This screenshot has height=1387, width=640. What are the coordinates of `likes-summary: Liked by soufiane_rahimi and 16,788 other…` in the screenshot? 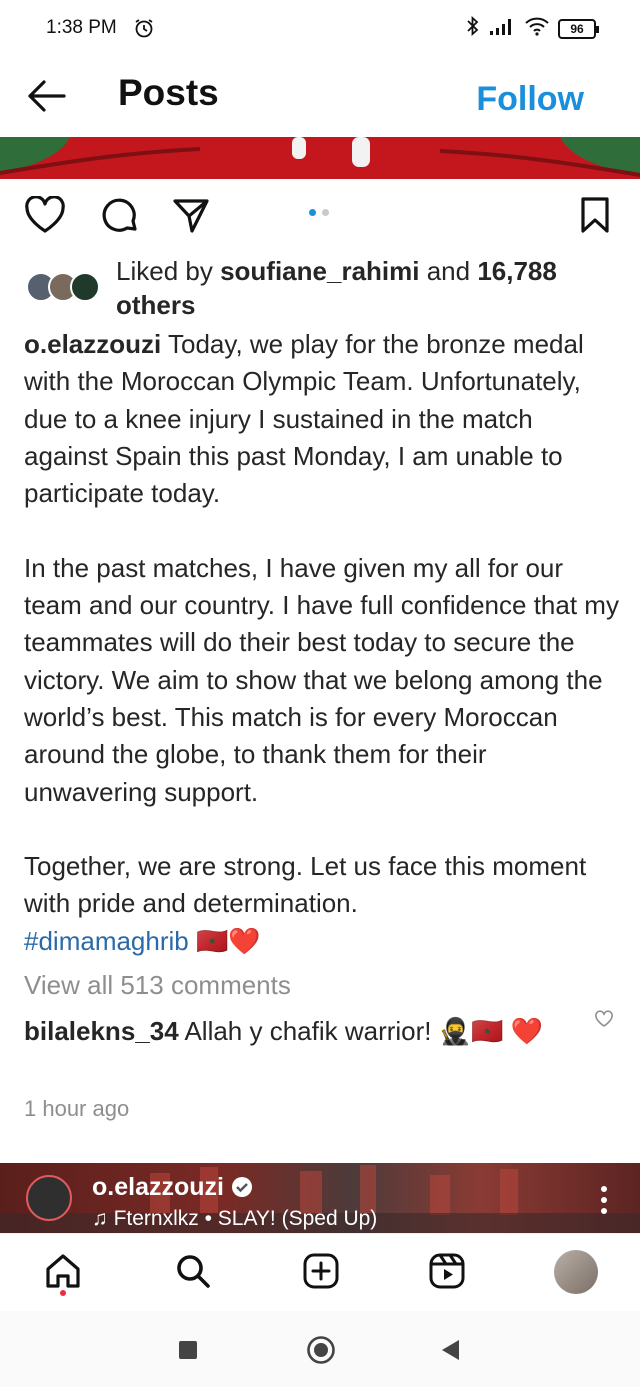 It's located at (319, 288).